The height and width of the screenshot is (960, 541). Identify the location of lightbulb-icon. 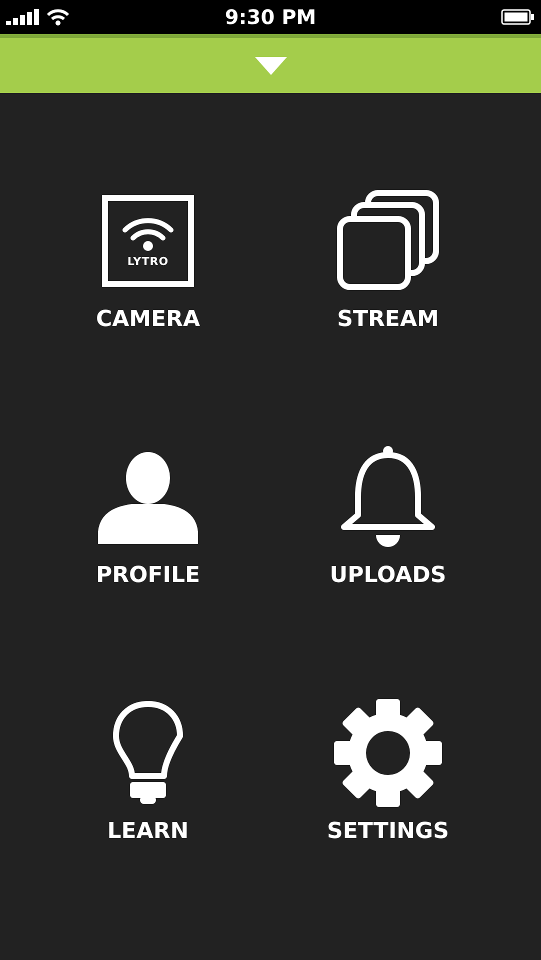
(148, 753).